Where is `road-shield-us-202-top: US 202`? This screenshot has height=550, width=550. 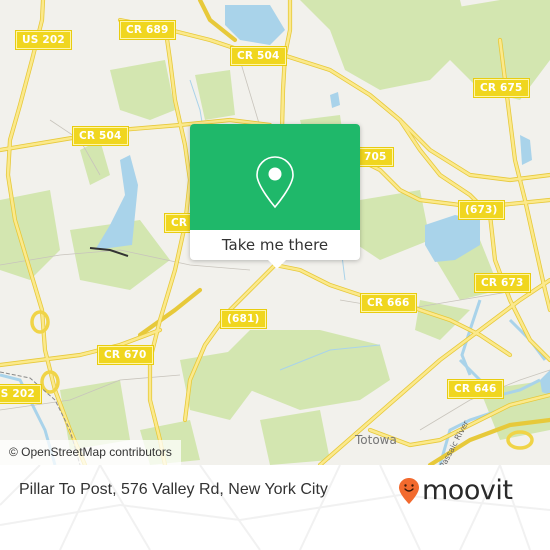
road-shield-us-202-top: US 202 is located at coordinates (43, 40).